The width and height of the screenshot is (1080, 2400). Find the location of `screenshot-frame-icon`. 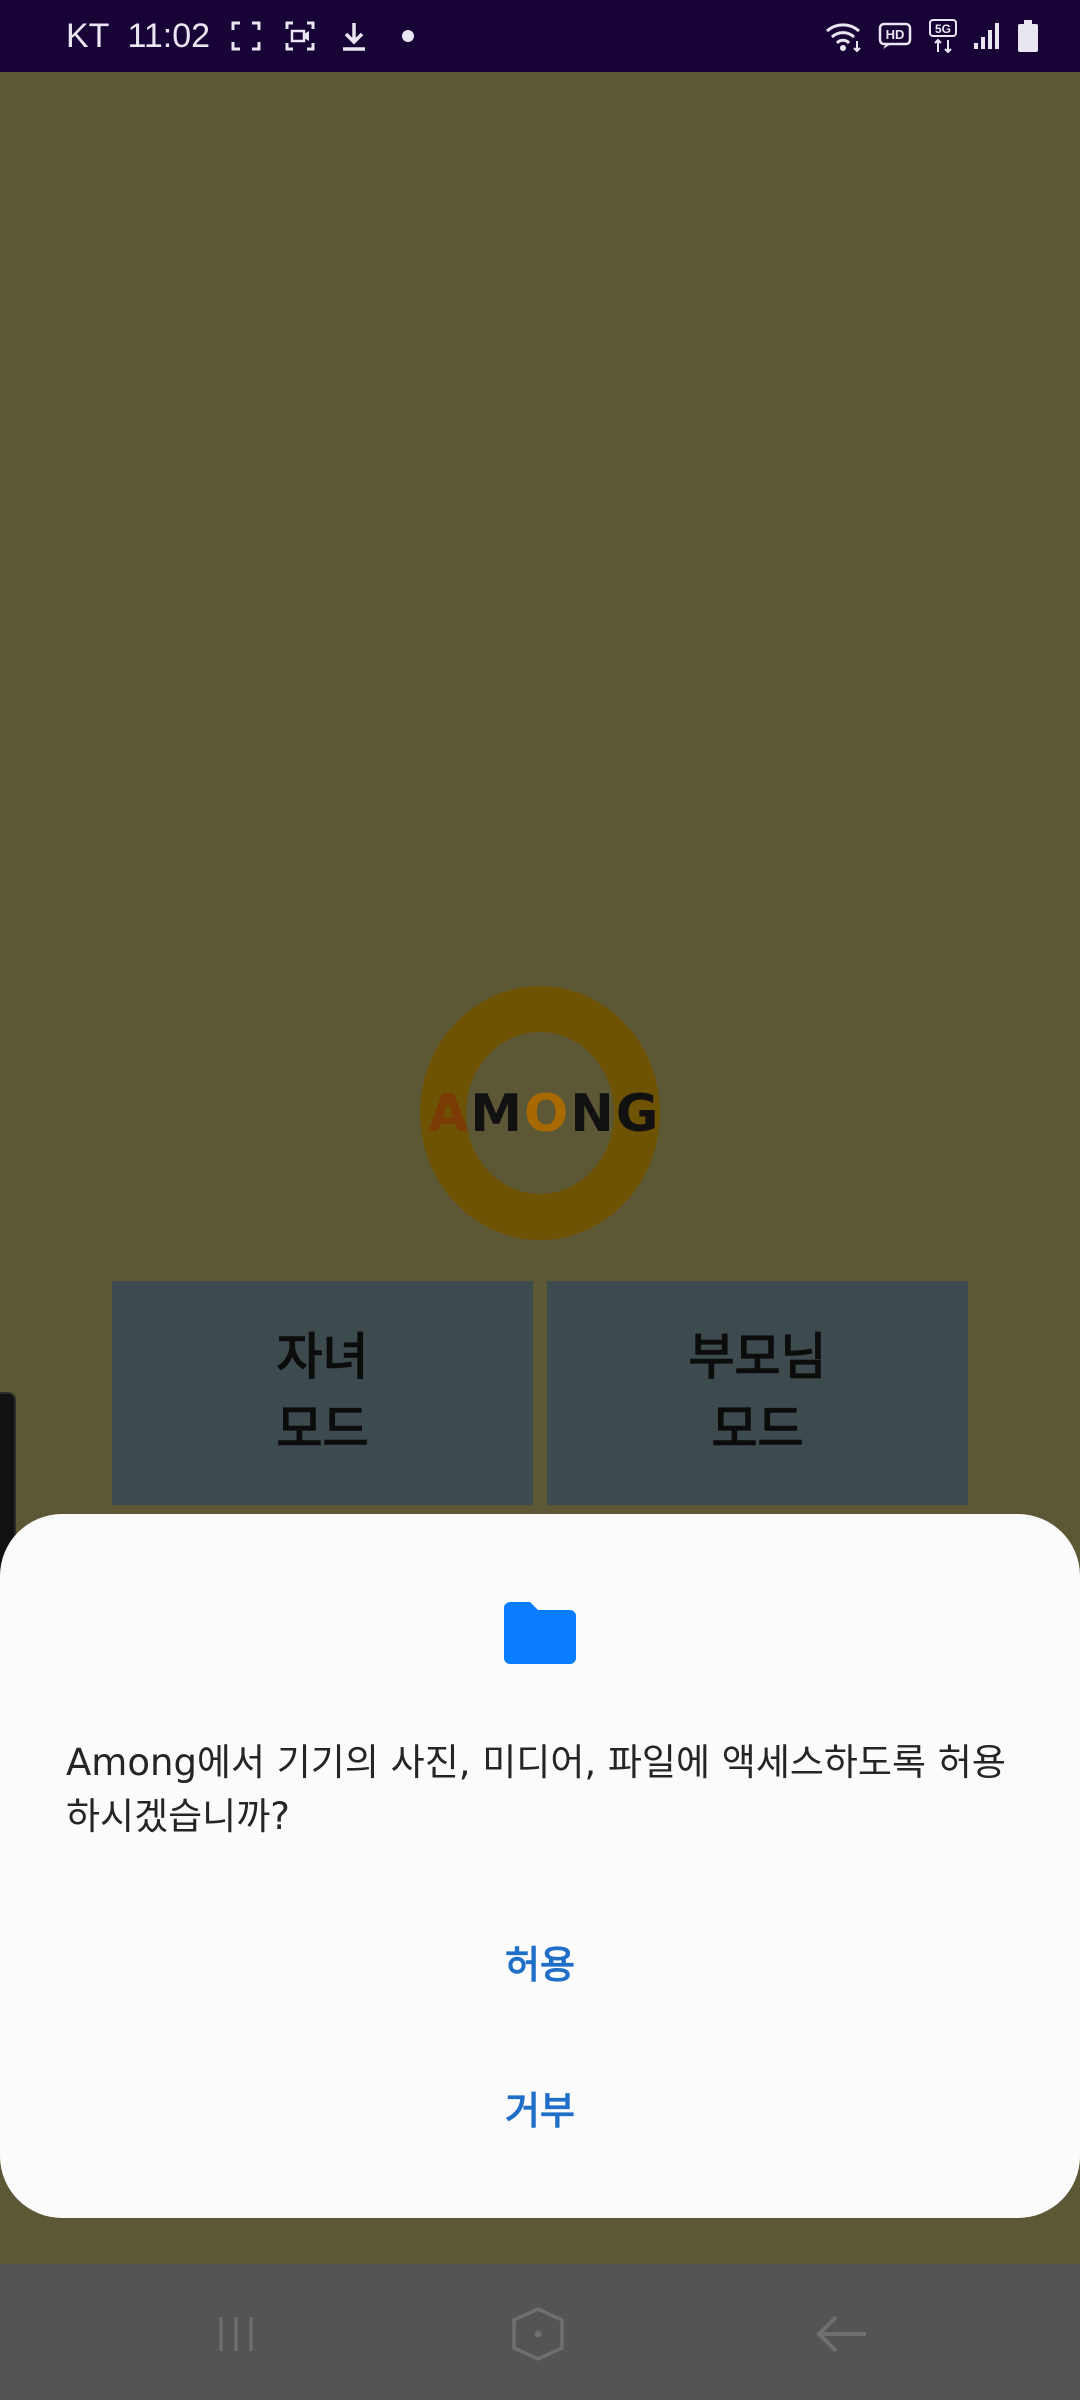

screenshot-frame-icon is located at coordinates (246, 36).